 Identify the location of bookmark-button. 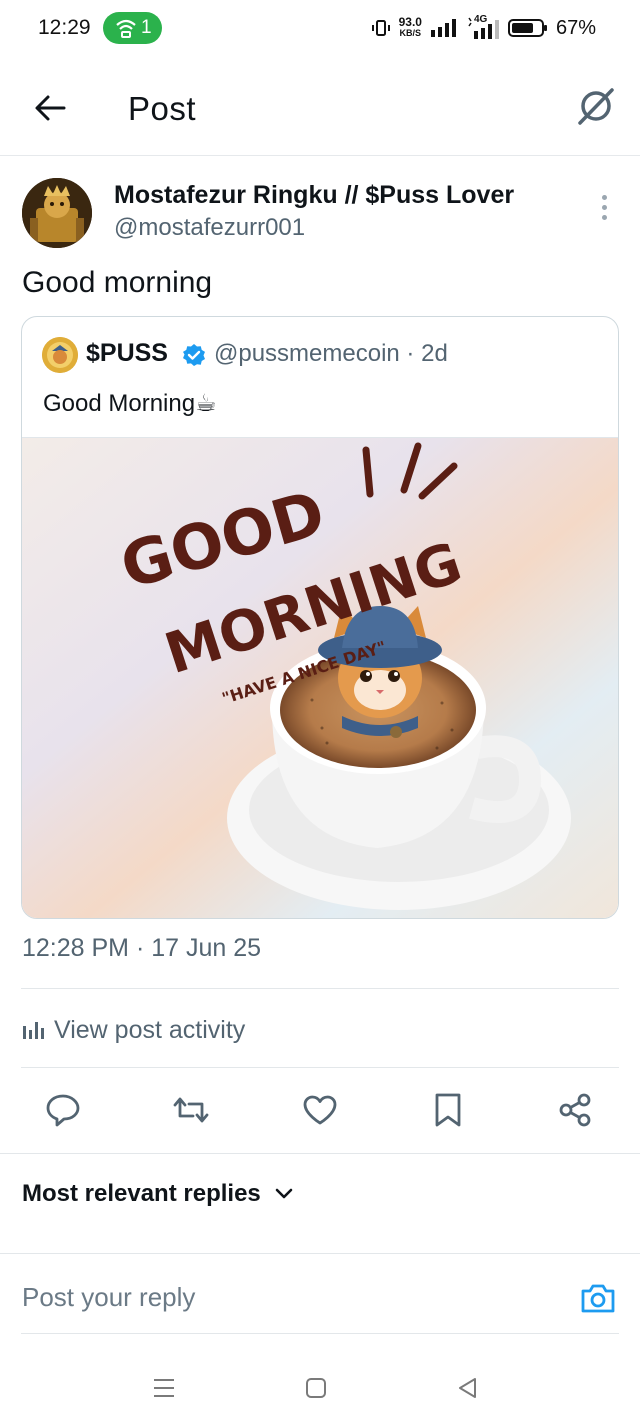
(448, 1110).